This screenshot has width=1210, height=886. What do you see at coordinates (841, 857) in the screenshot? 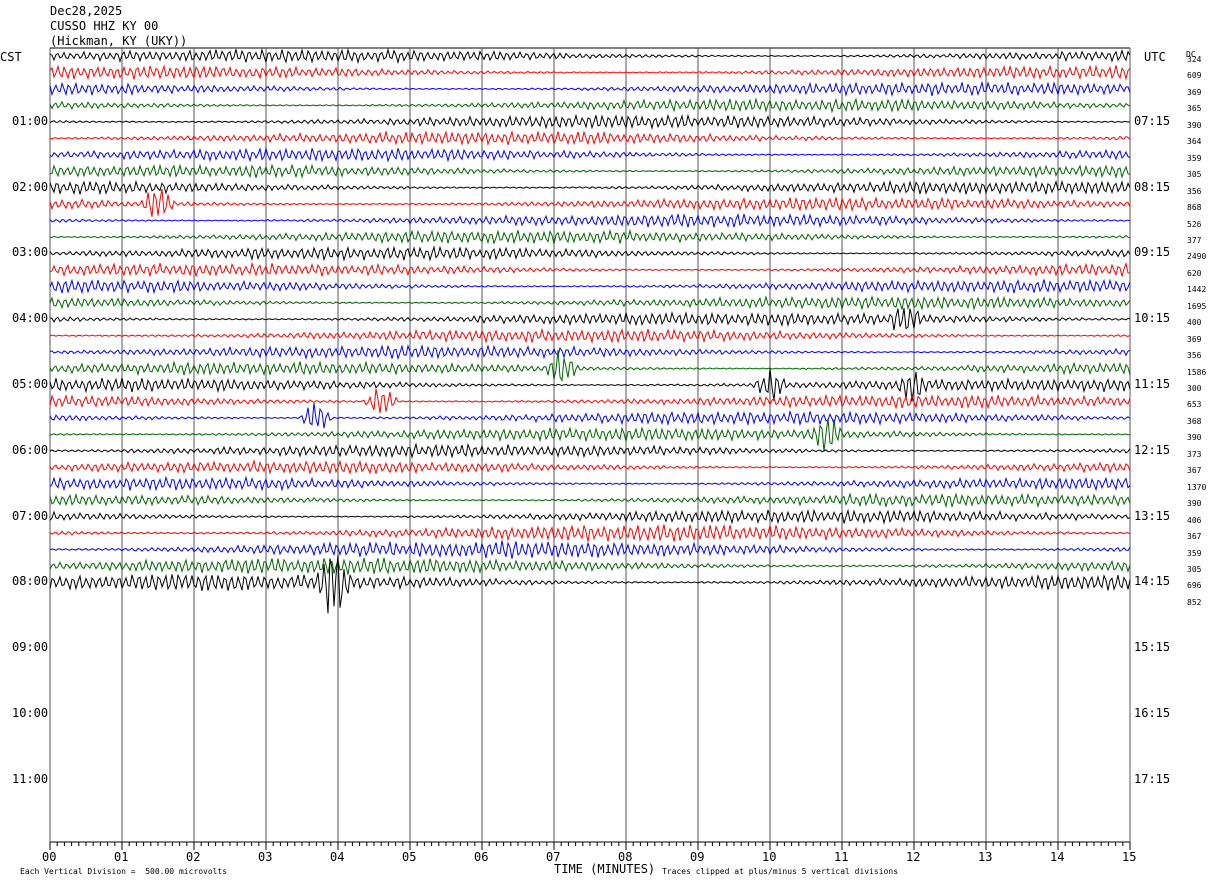
I see `x-tick-label: 11` at bounding box center [841, 857].